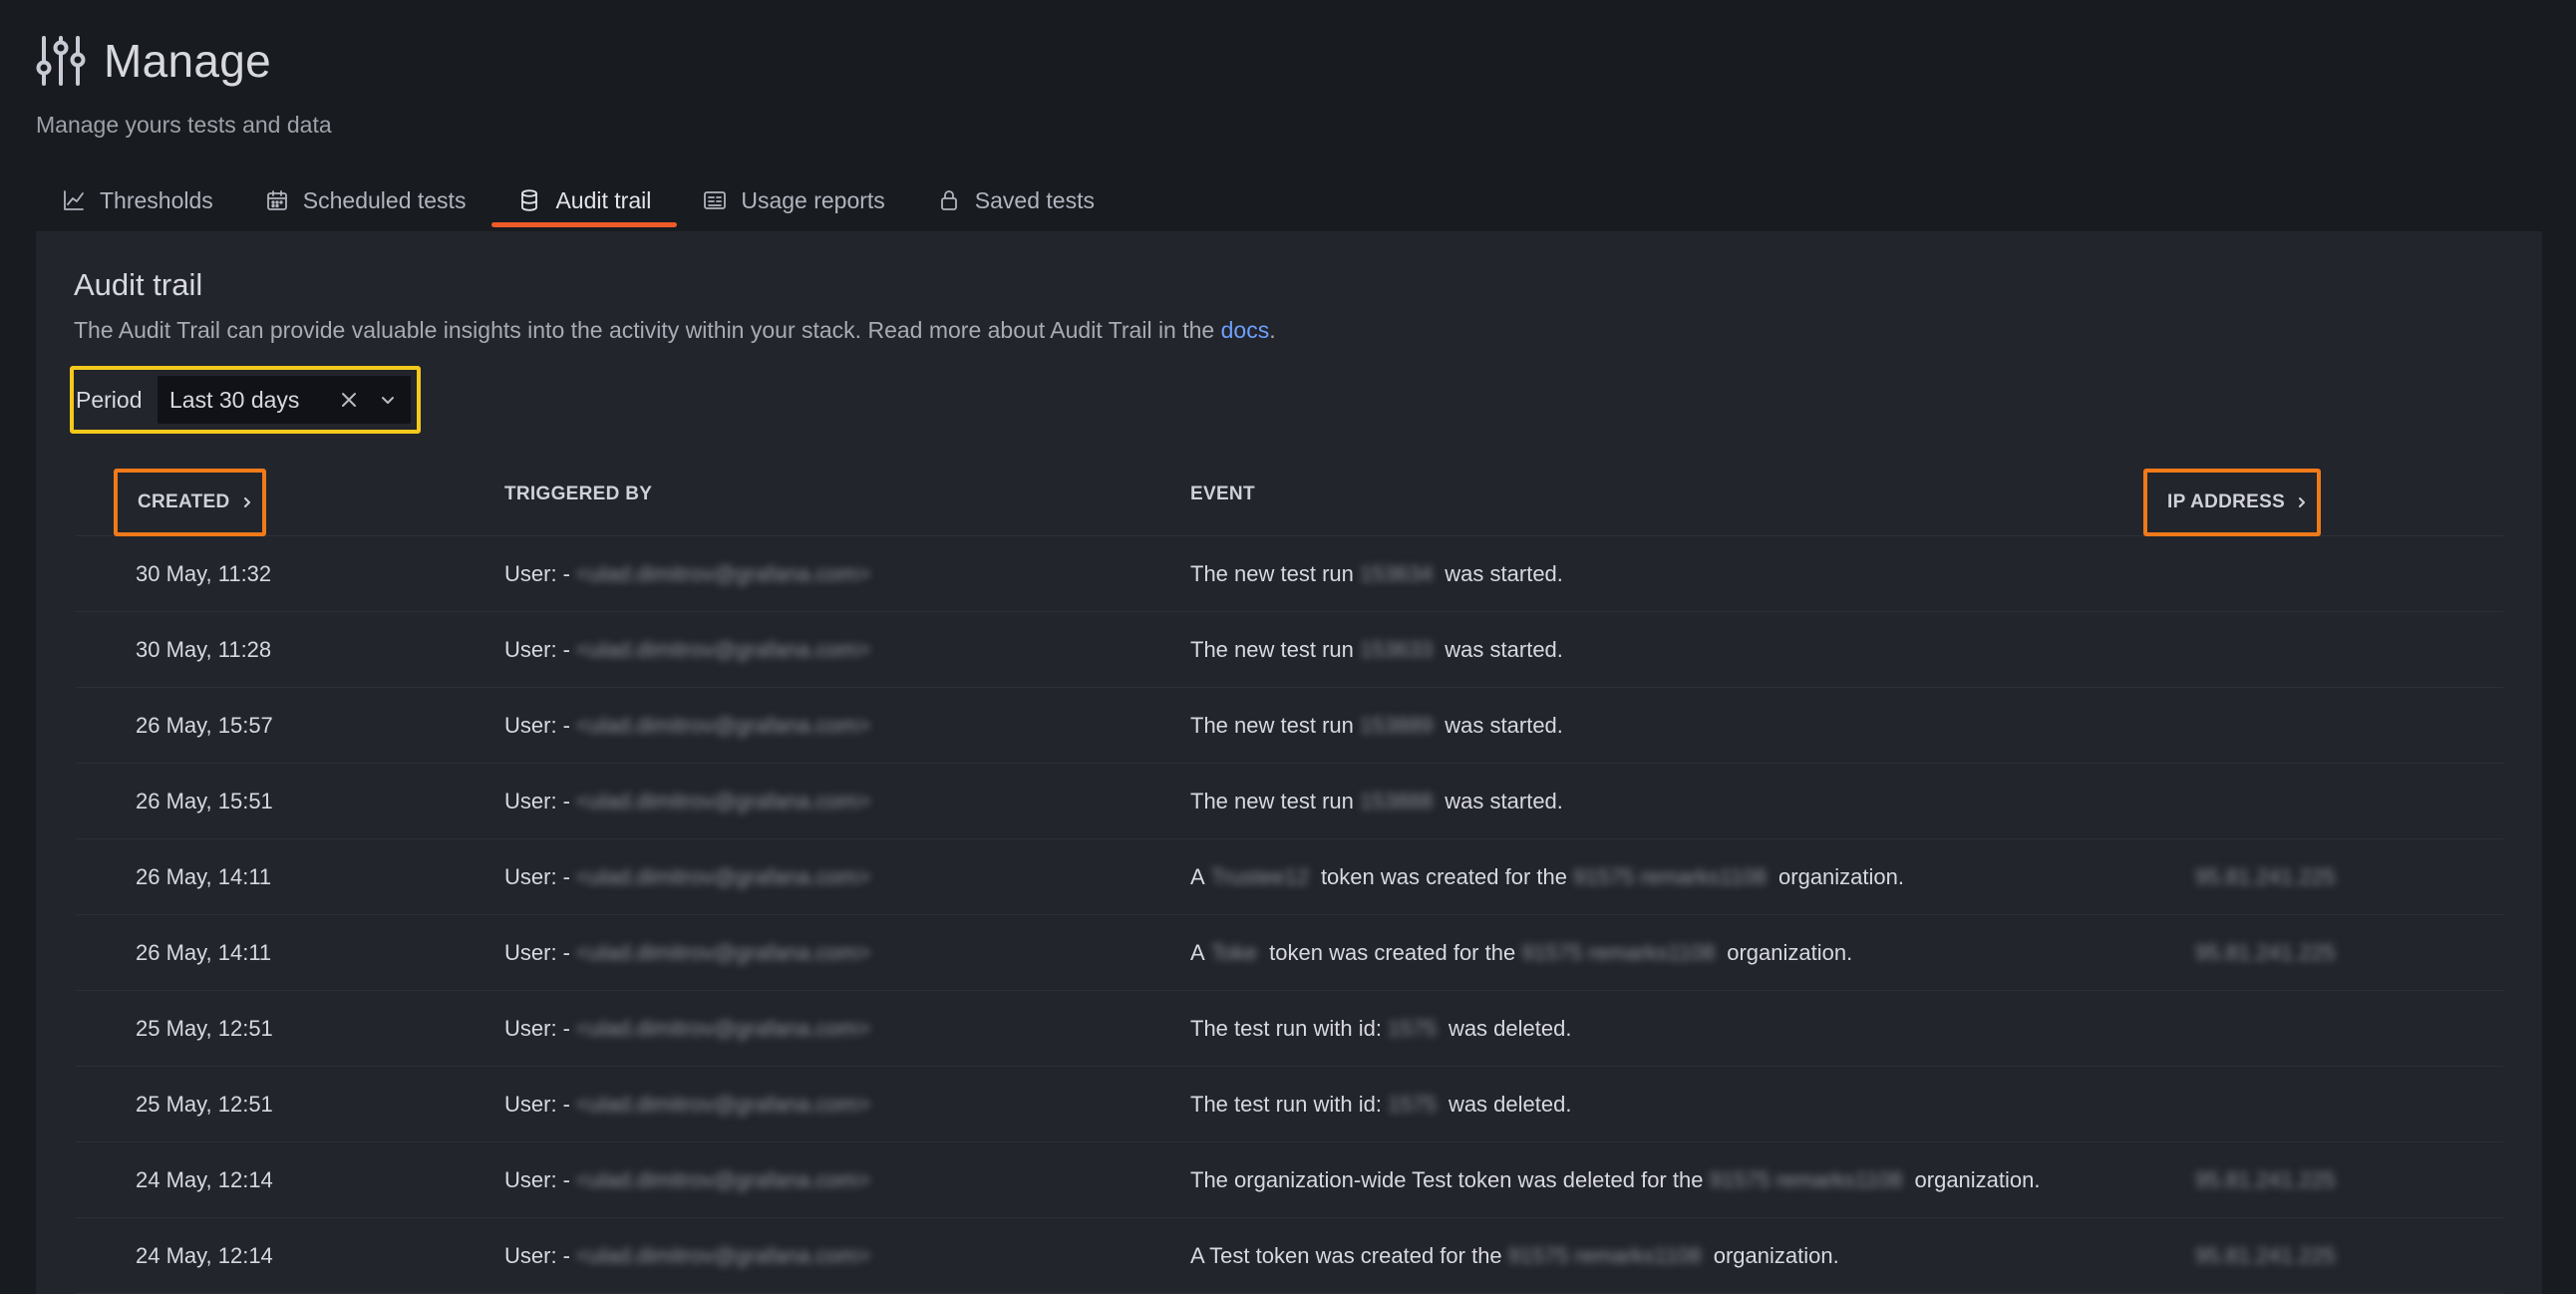 The height and width of the screenshot is (1294, 2576). What do you see at coordinates (793, 200) in the screenshot?
I see `tab-usage-reports: Usage reports` at bounding box center [793, 200].